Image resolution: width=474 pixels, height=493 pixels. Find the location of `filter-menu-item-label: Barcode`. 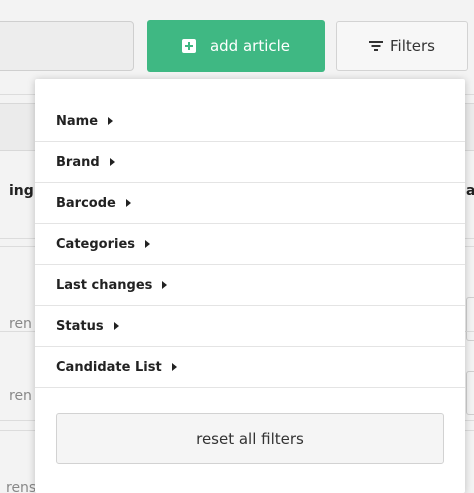

filter-menu-item-label: Barcode is located at coordinates (86, 203).